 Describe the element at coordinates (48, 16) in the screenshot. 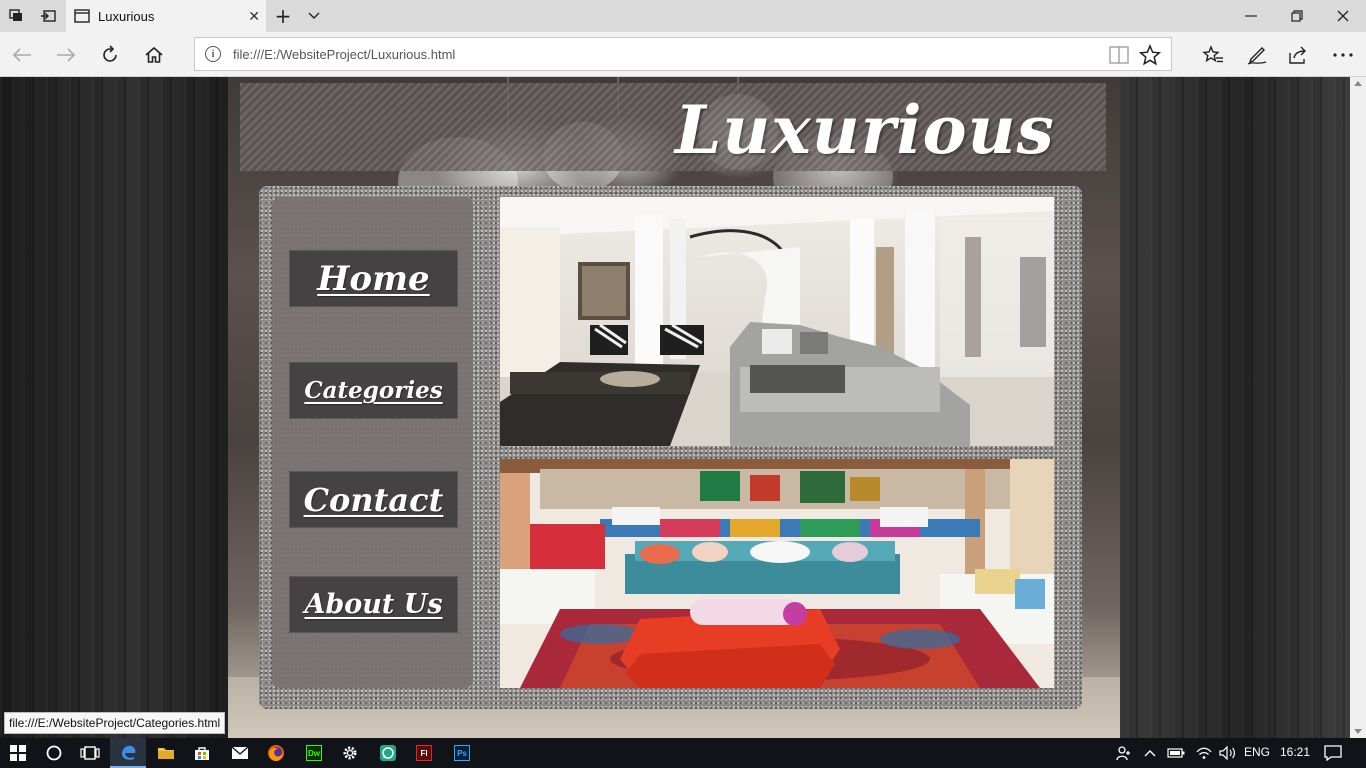

I see `set-tabs-aside-icon` at that location.